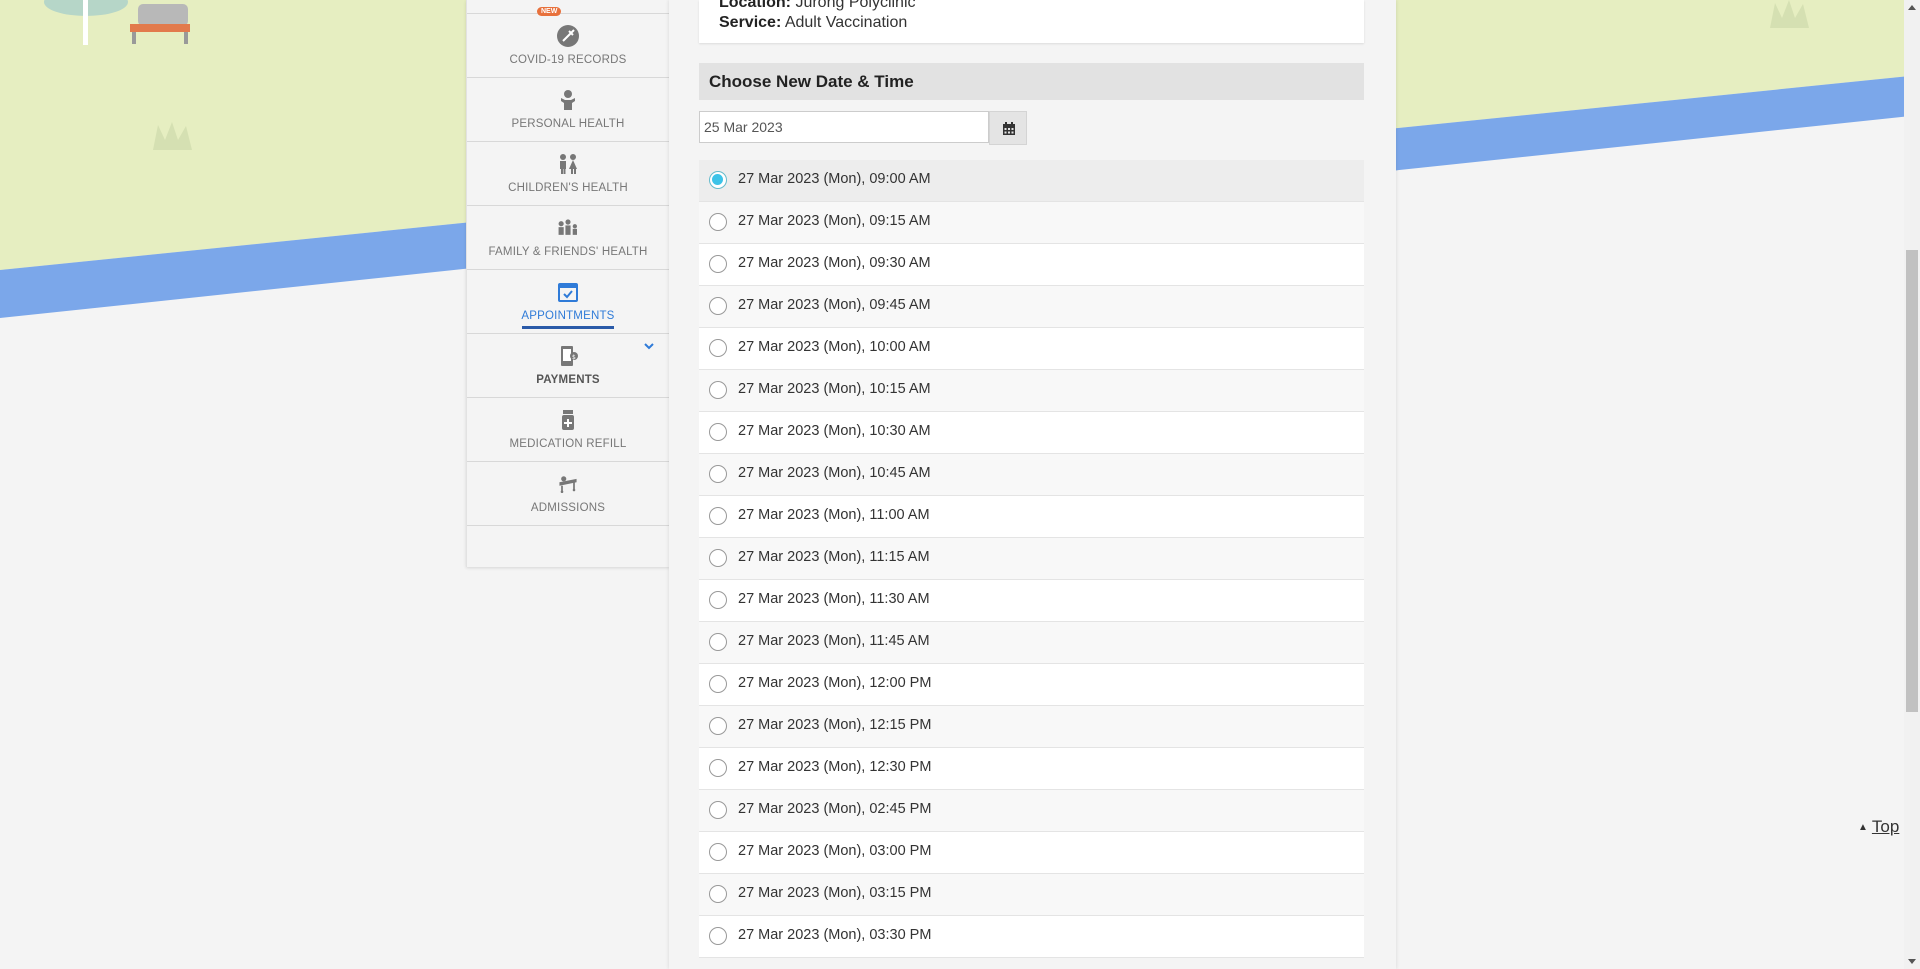 The width and height of the screenshot is (1920, 969). I want to click on time-slot-row: 27 Mar 2023 (Mon), 10:15 AM, so click(1031, 391).